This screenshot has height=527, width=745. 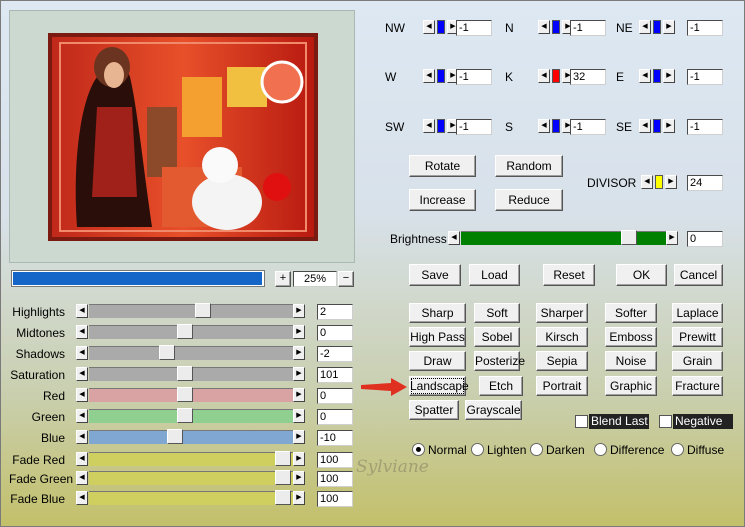 What do you see at coordinates (82, 353) in the screenshot?
I see `slider-left-arrow-2: ◀` at bounding box center [82, 353].